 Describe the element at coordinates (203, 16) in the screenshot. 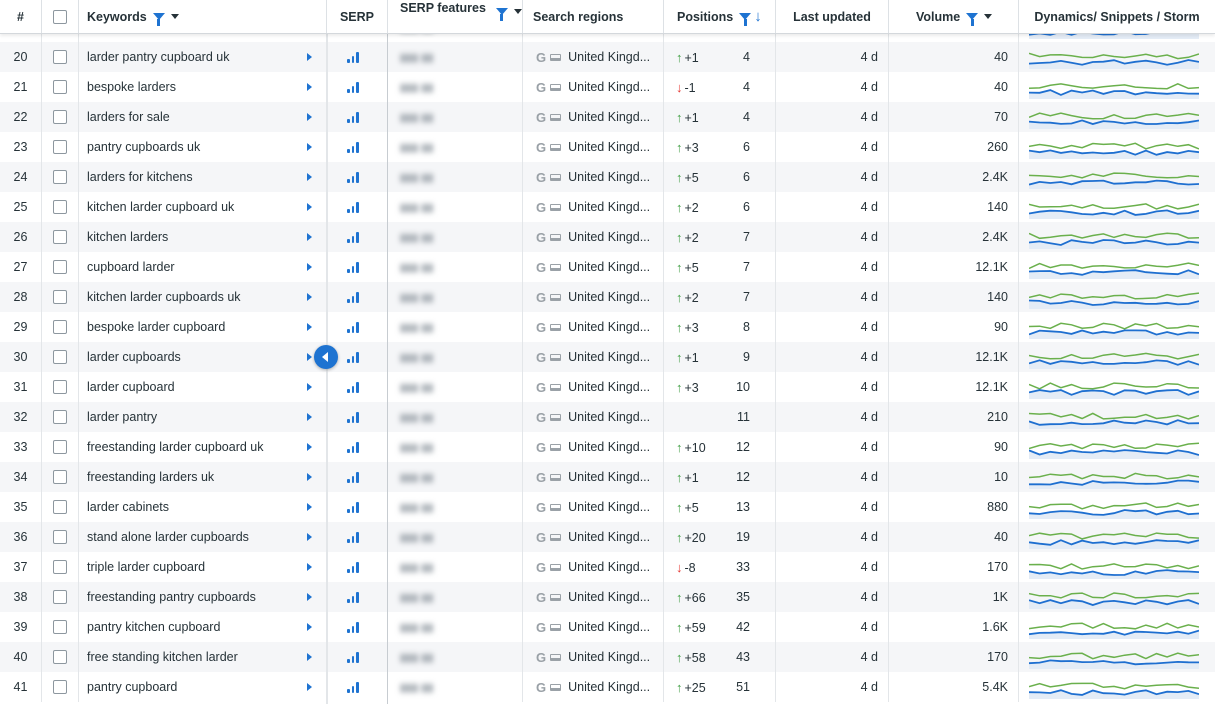

I see `header-keywords: Keywords` at that location.